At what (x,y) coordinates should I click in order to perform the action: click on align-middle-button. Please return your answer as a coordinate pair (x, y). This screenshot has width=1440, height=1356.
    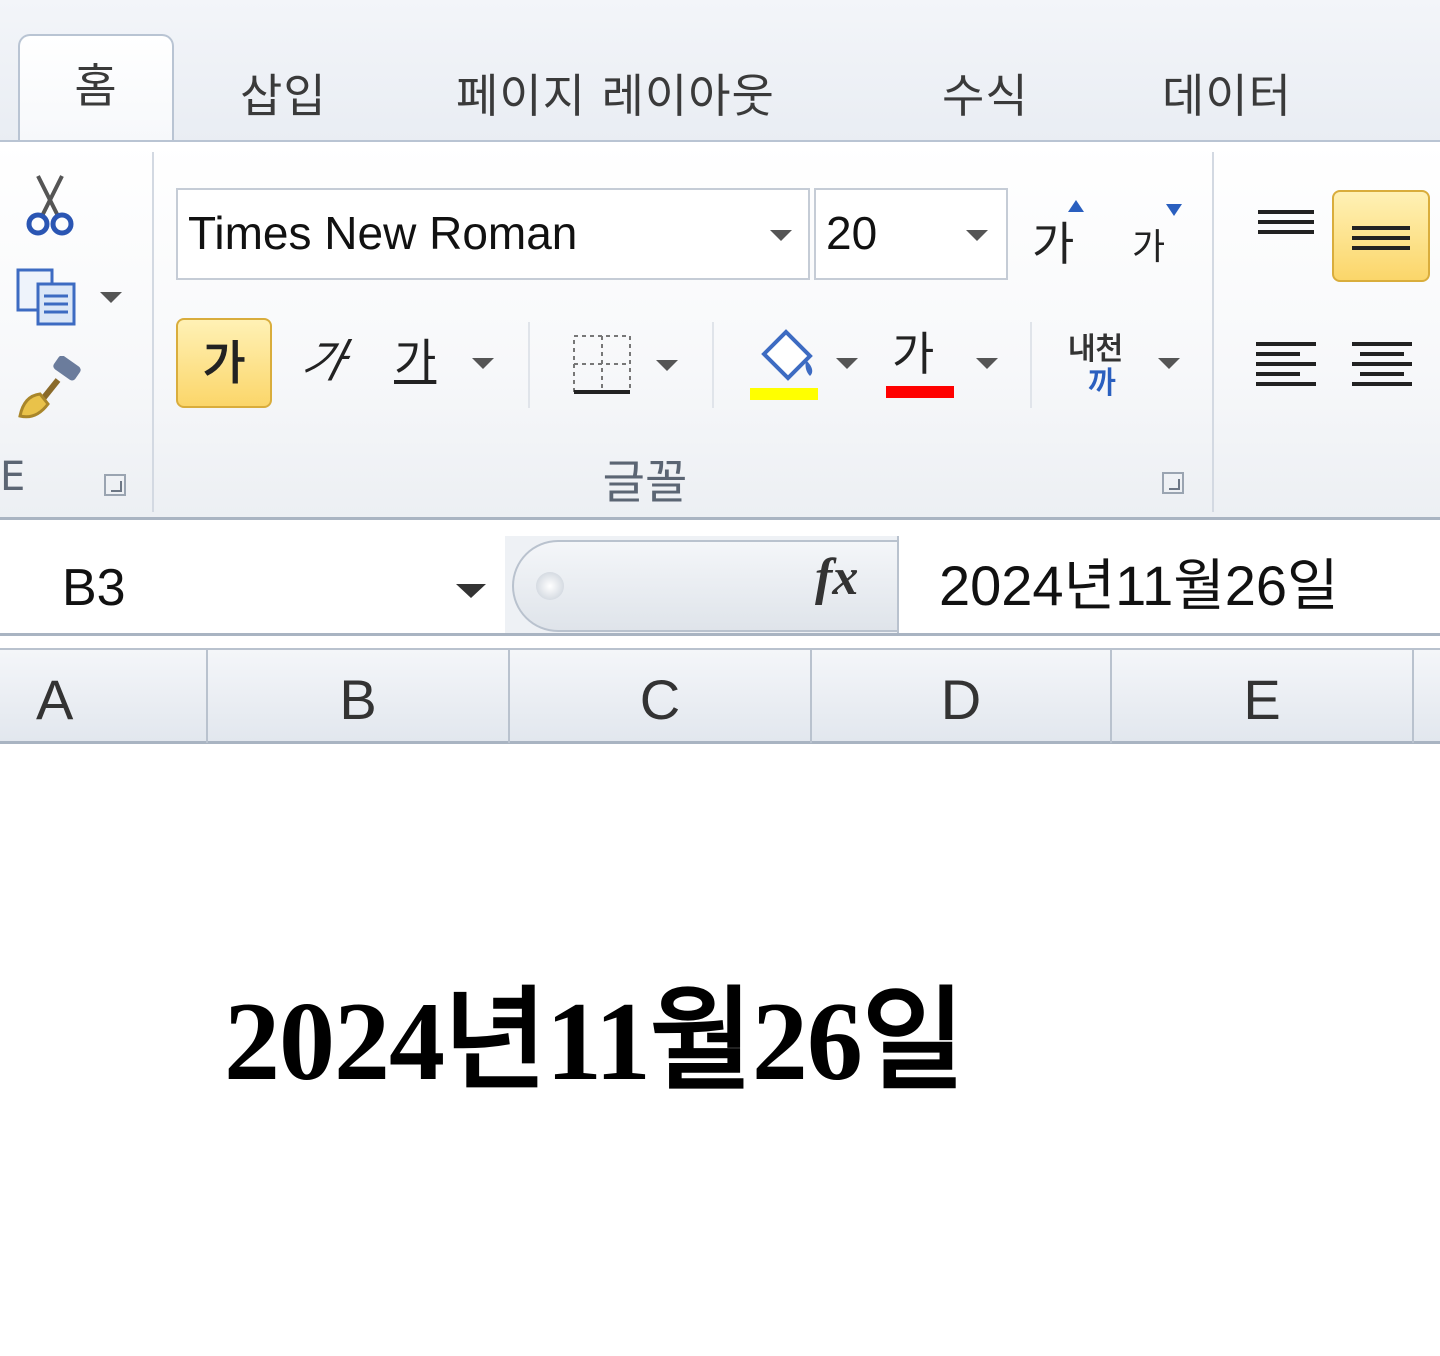
    Looking at the image, I should click on (1381, 236).